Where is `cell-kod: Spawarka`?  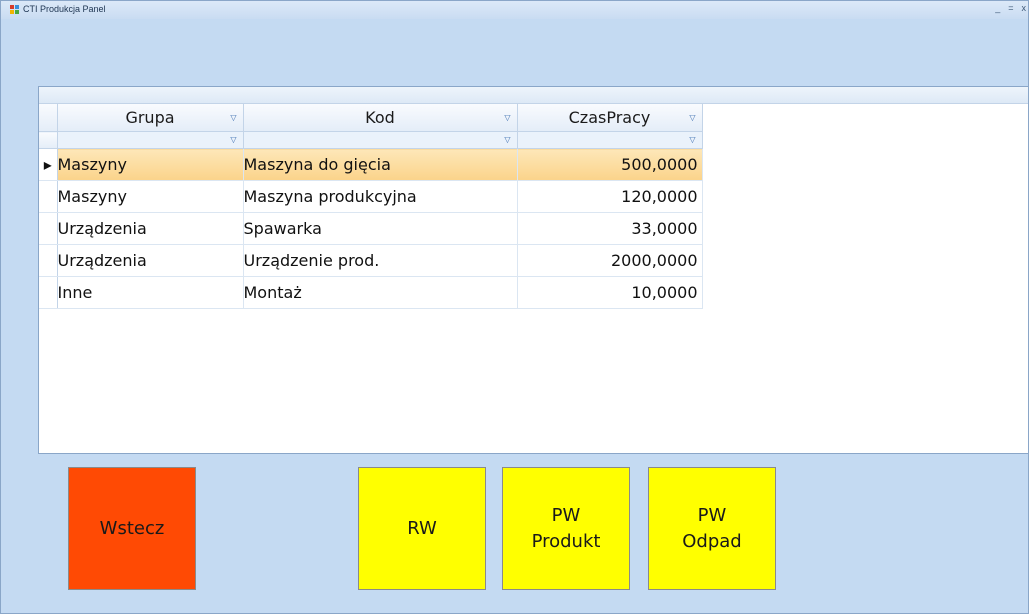
cell-kod: Spawarka is located at coordinates (380, 228).